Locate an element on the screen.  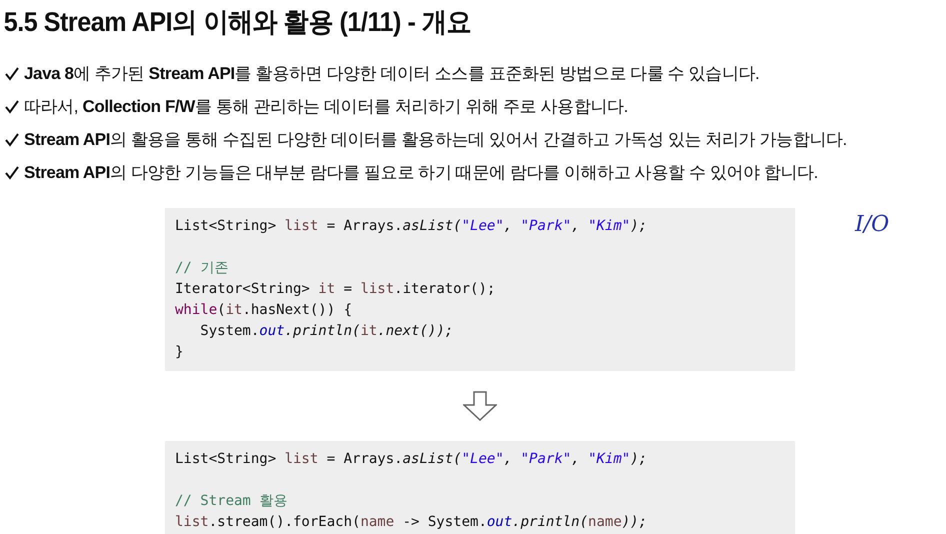
code-line: System.out.println(it.next()); is located at coordinates (326, 331).